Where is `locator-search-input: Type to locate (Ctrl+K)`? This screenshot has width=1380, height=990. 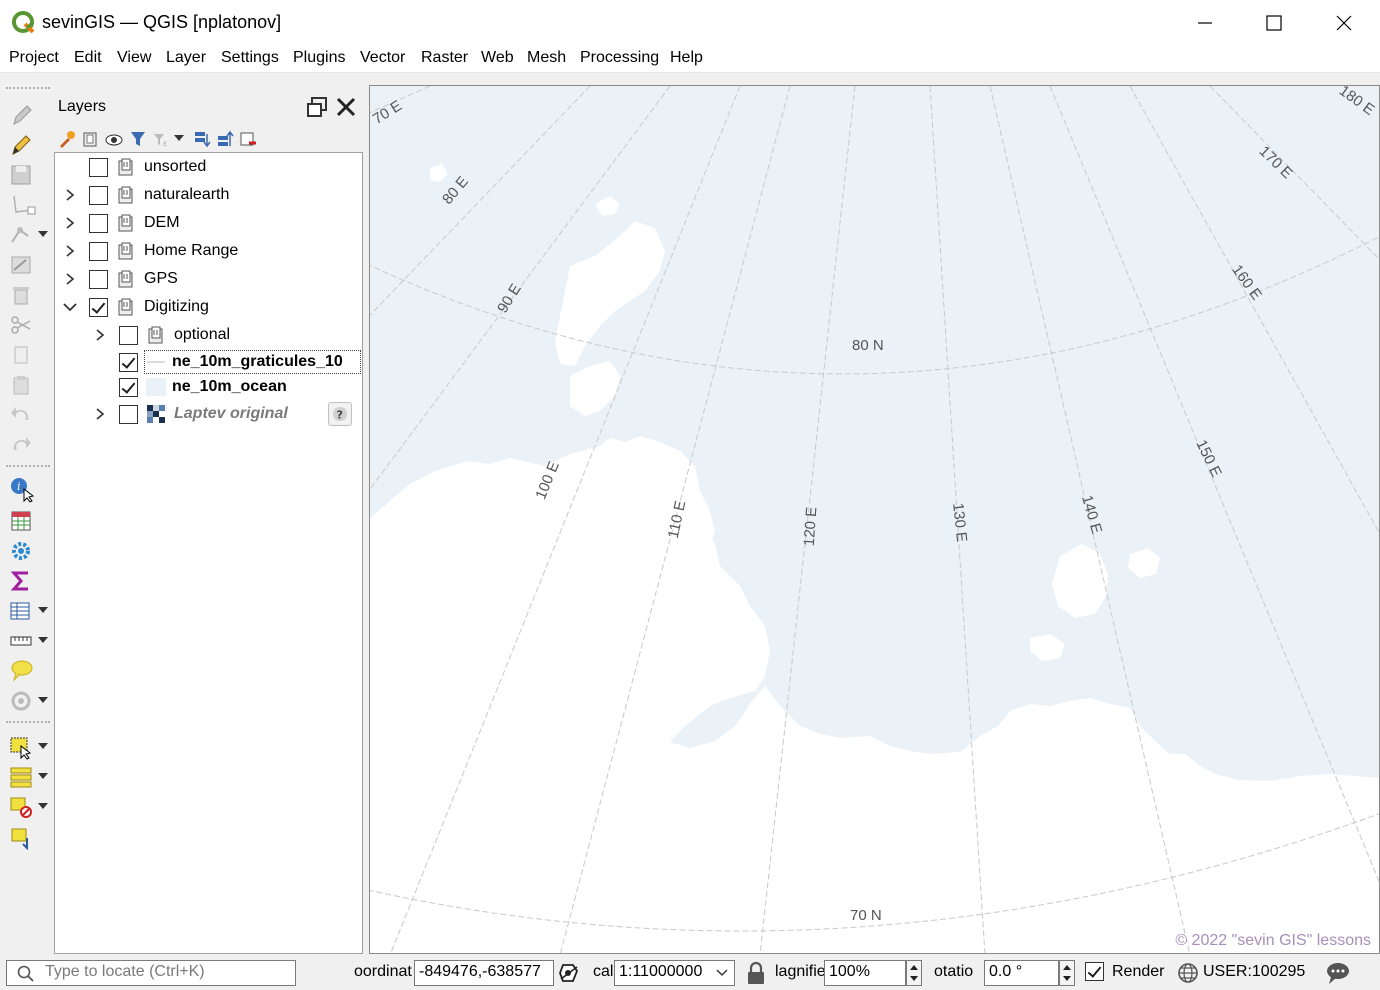
locator-search-input: Type to locate (Ctrl+K) is located at coordinates (151, 973).